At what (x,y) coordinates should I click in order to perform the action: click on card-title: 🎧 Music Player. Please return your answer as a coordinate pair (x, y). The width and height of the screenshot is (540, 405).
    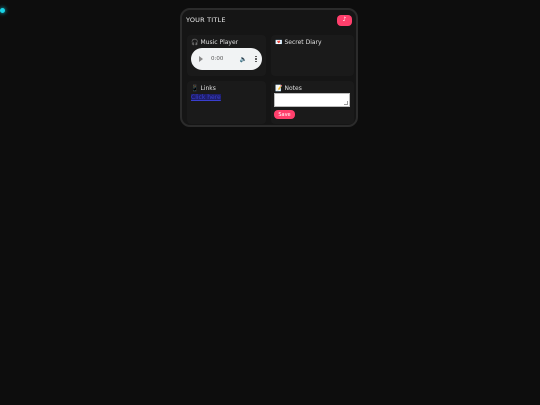
    Looking at the image, I should click on (226, 42).